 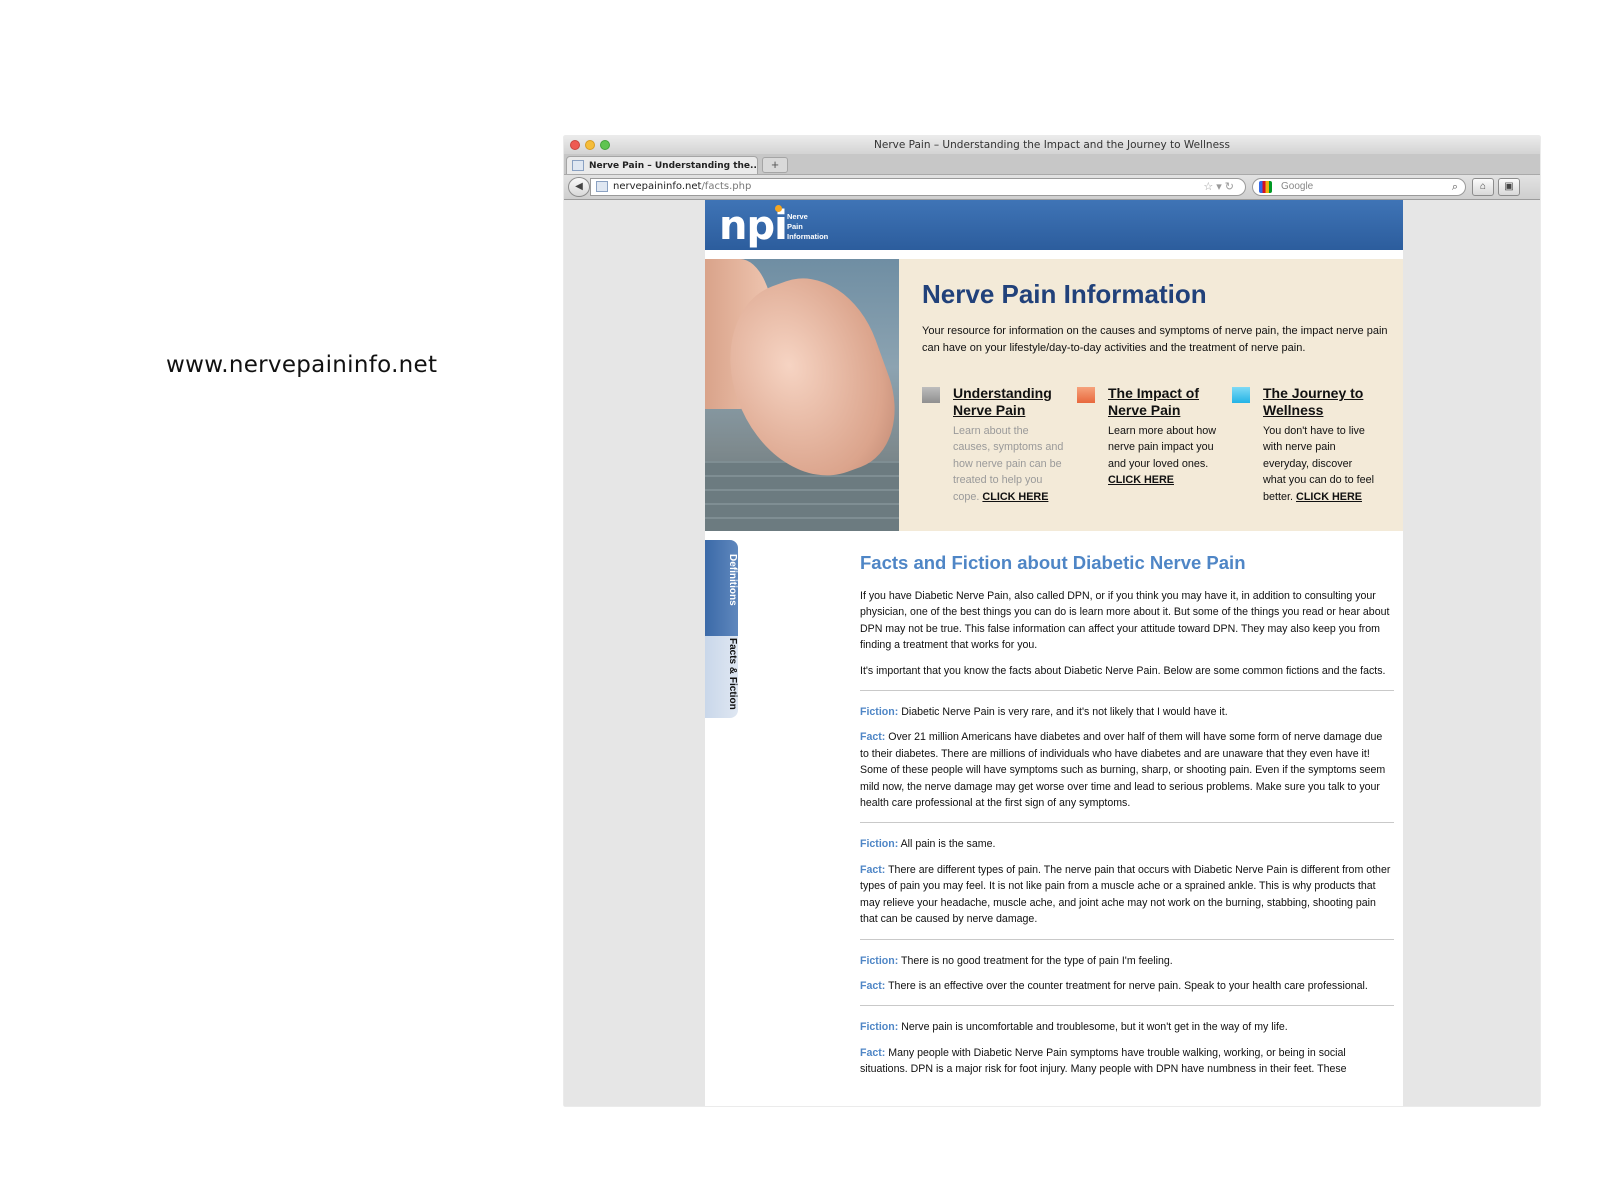 What do you see at coordinates (1265, 187) in the screenshot?
I see `google-engine-icon` at bounding box center [1265, 187].